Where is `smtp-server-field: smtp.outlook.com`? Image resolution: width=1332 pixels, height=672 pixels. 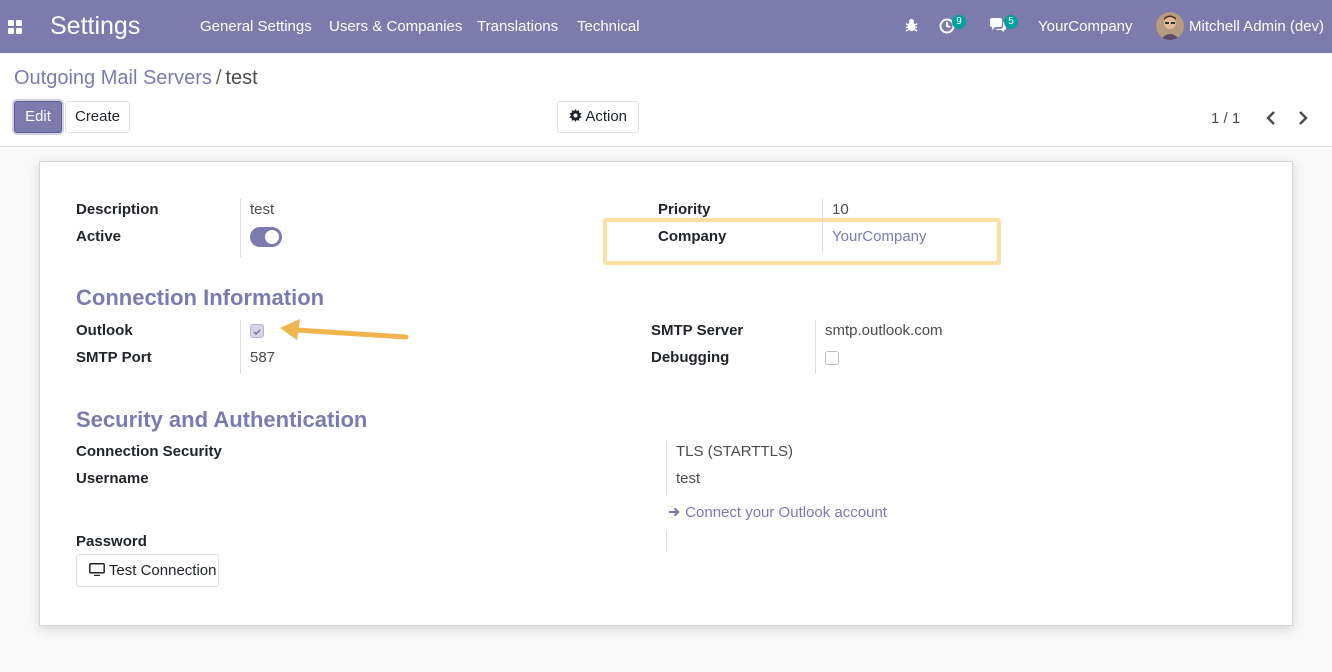
smtp-server-field: smtp.outlook.com is located at coordinates (884, 330).